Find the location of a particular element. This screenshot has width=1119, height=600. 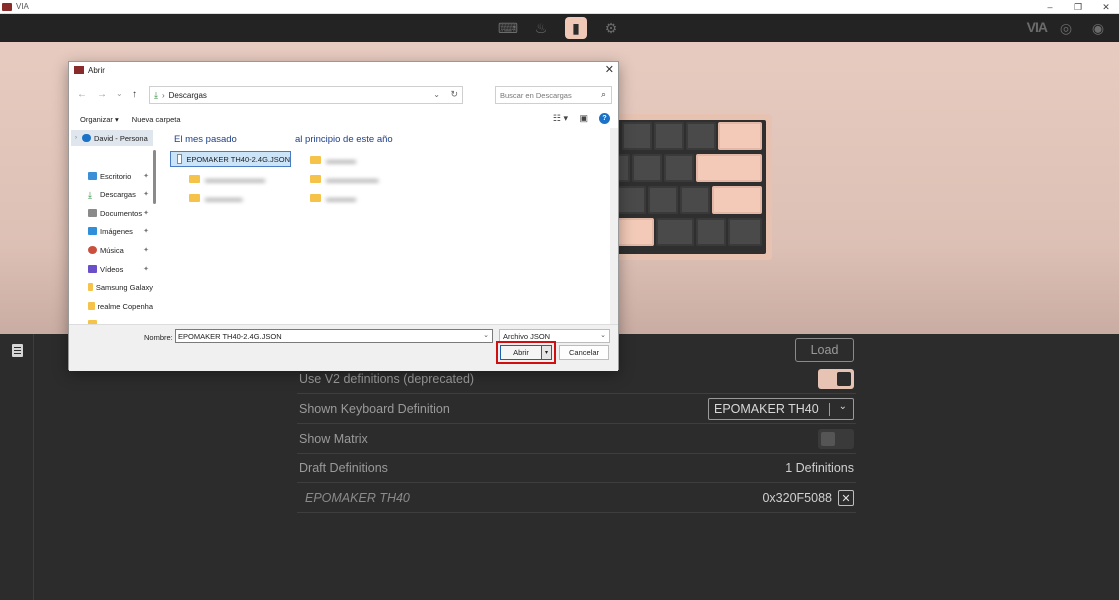

recent-chevron-icon: ⌄ is located at coordinates (119, 93).